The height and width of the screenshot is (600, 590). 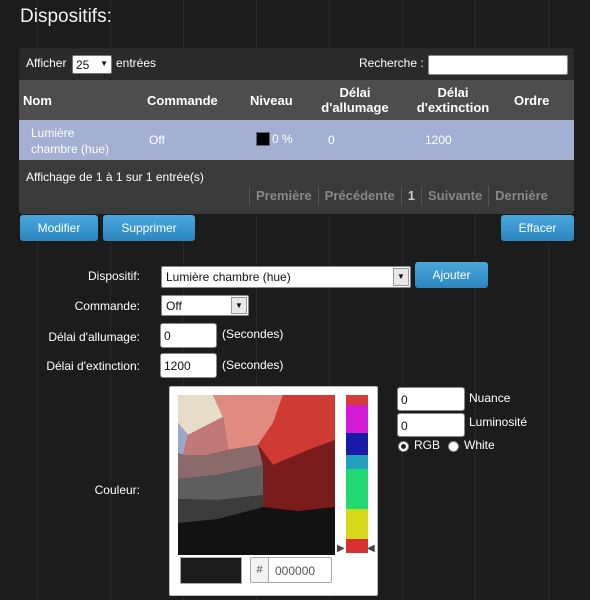 What do you see at coordinates (498, 65) in the screenshot?
I see `search-input` at bounding box center [498, 65].